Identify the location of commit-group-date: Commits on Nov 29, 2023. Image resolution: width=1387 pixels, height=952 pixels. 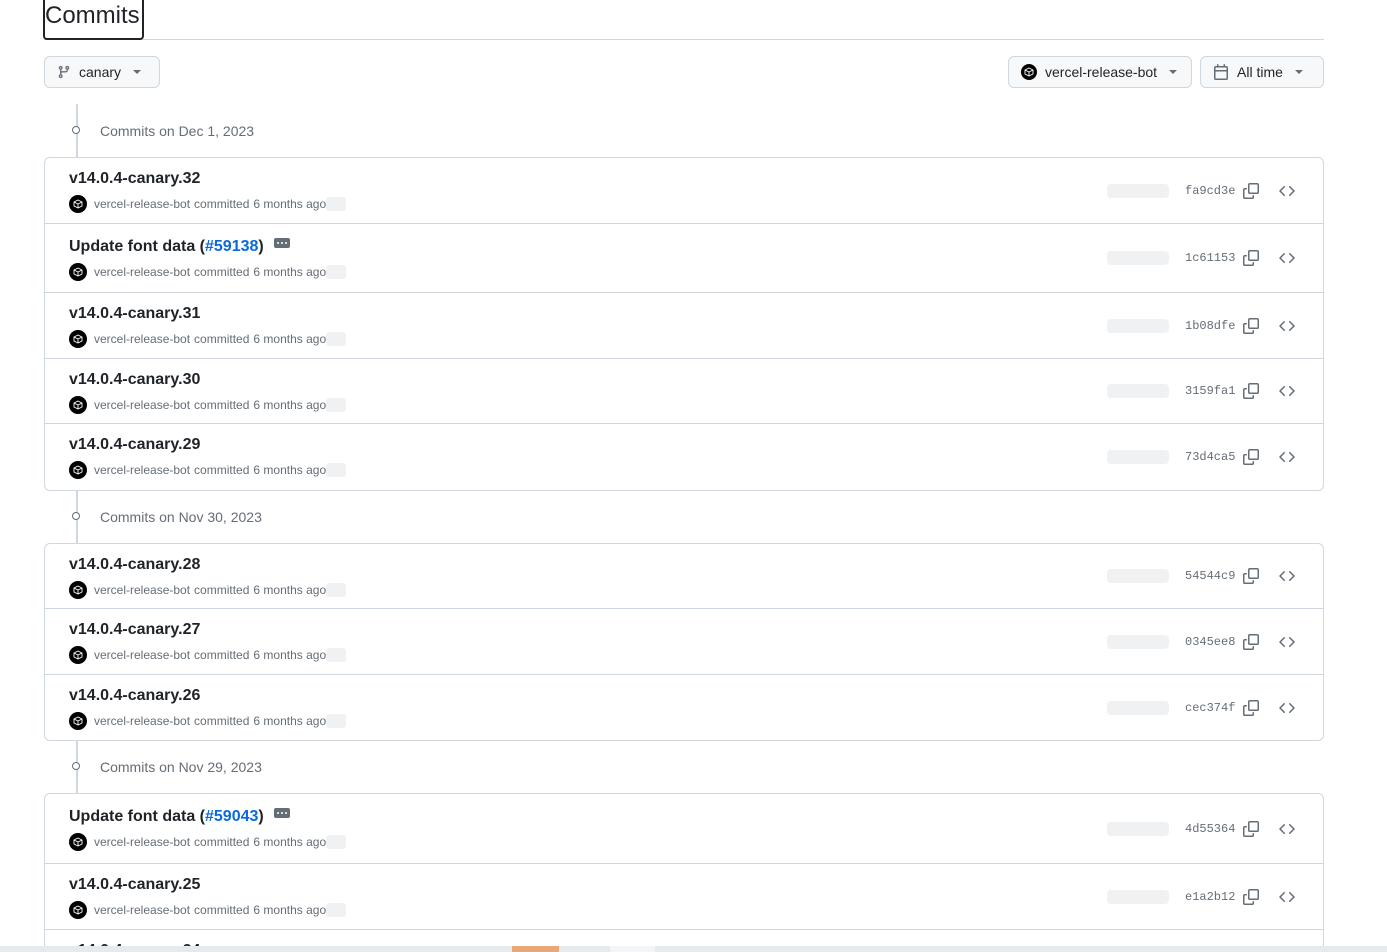
(181, 767).